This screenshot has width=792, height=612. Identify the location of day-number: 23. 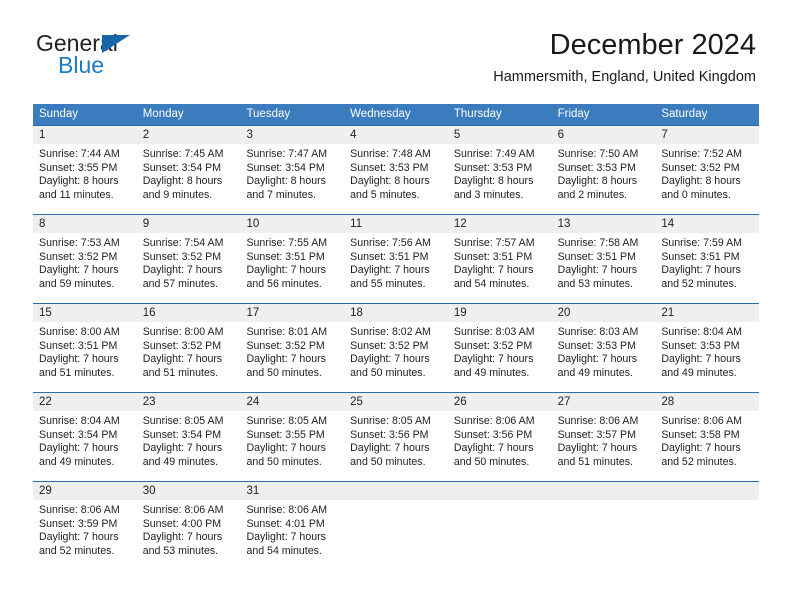
(188, 402).